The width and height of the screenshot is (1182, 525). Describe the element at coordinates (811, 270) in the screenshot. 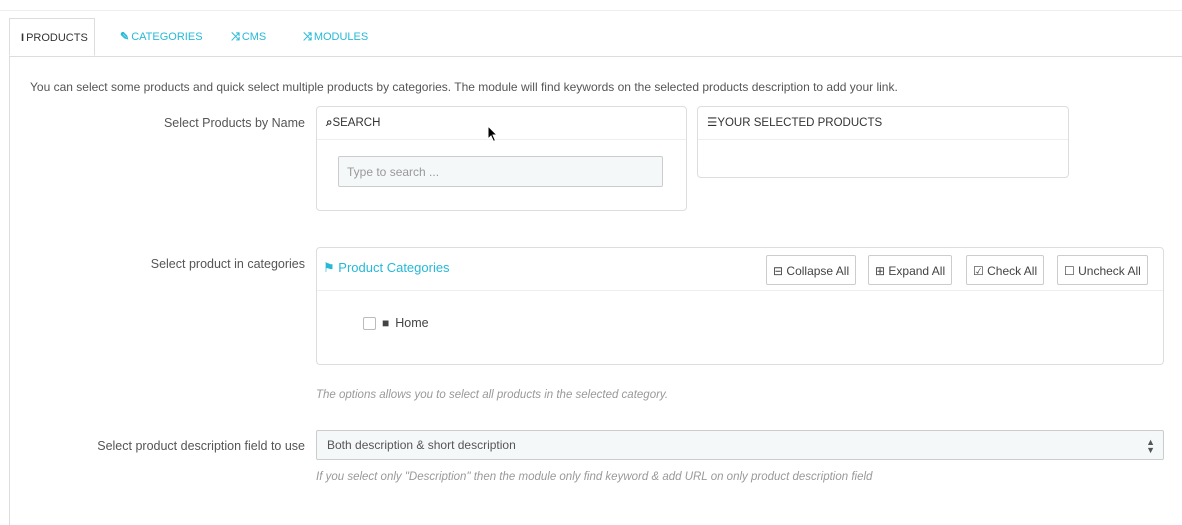

I see `collapse-all-button: ⊟ Collapse All` at that location.